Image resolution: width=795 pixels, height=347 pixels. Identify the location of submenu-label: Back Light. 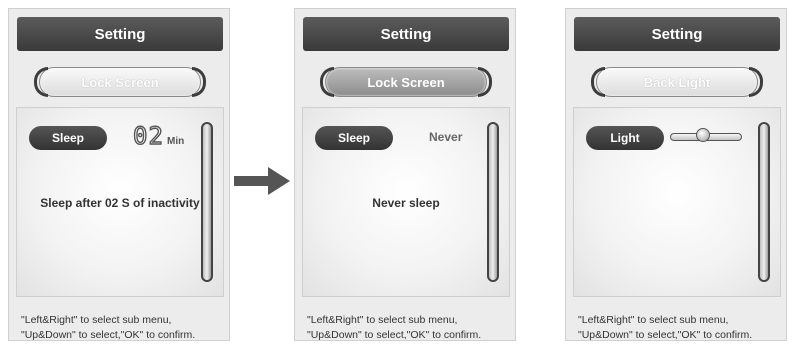
(677, 82).